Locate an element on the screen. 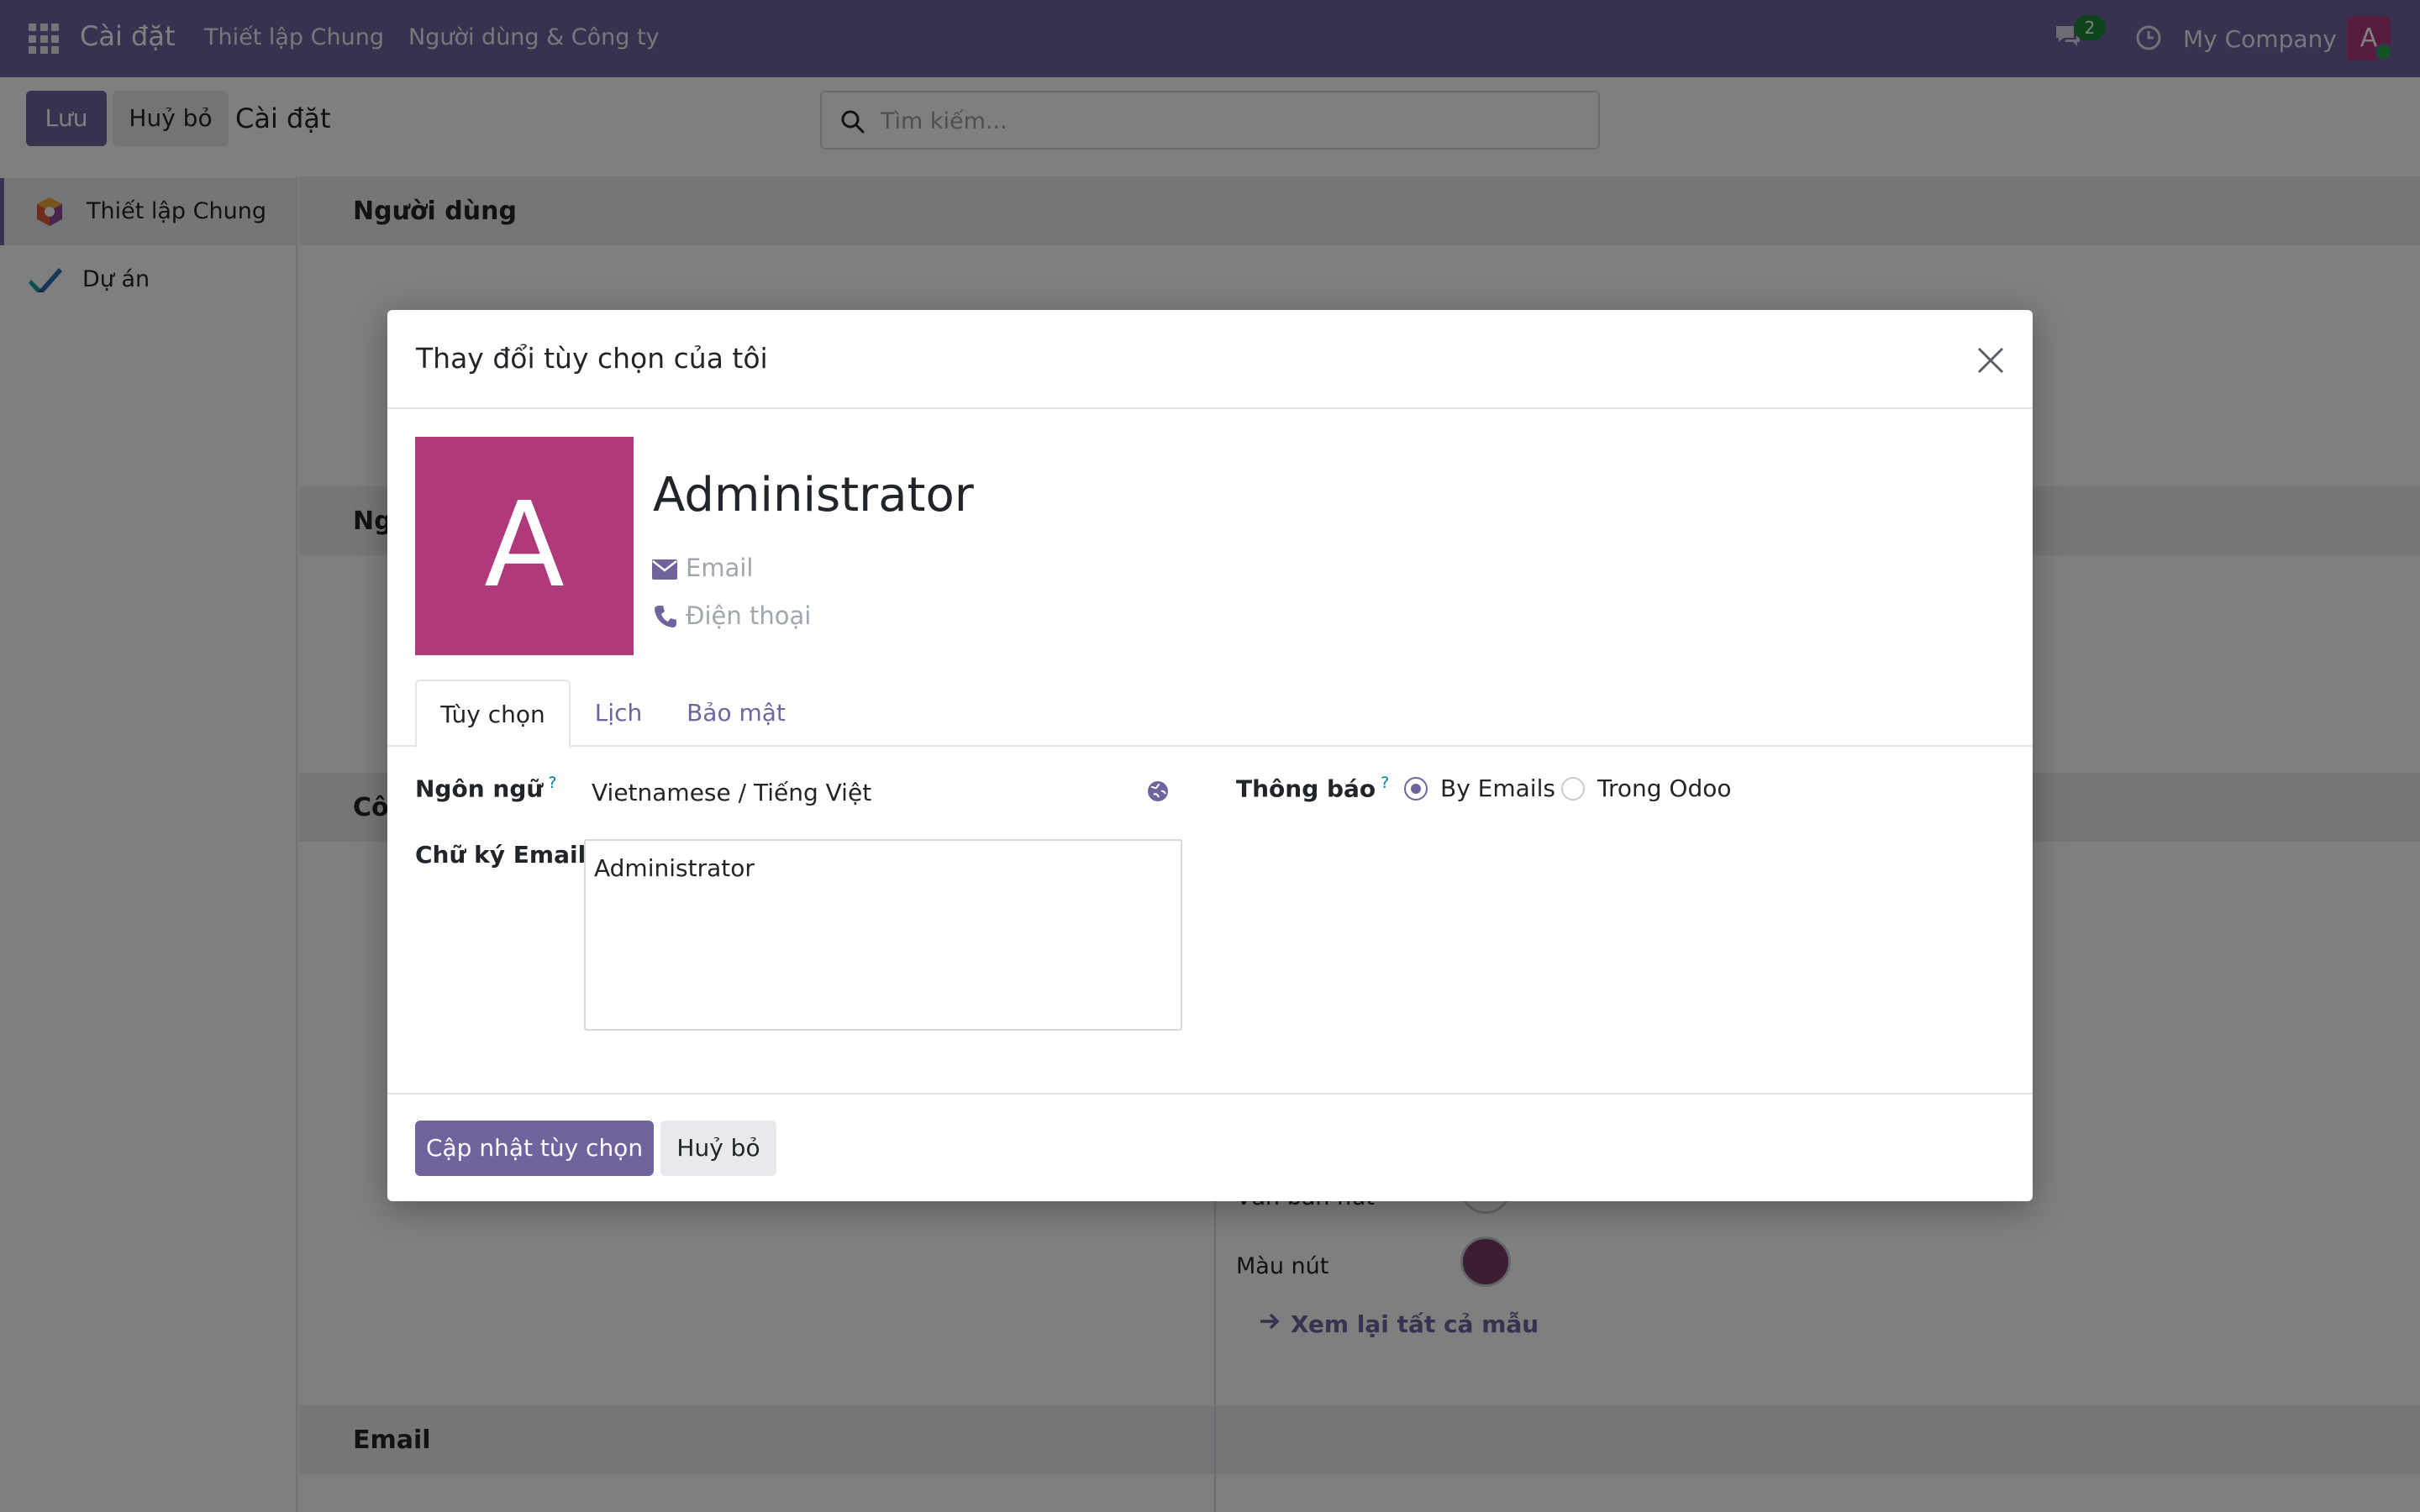  modal-header: Thay đổi tùy chọn của tôi is located at coordinates (1210, 359).